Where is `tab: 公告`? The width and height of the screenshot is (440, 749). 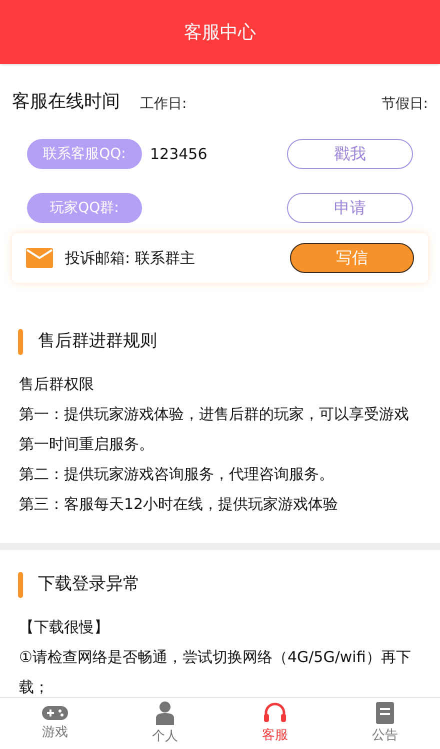
tab: 公告 is located at coordinates (385, 723).